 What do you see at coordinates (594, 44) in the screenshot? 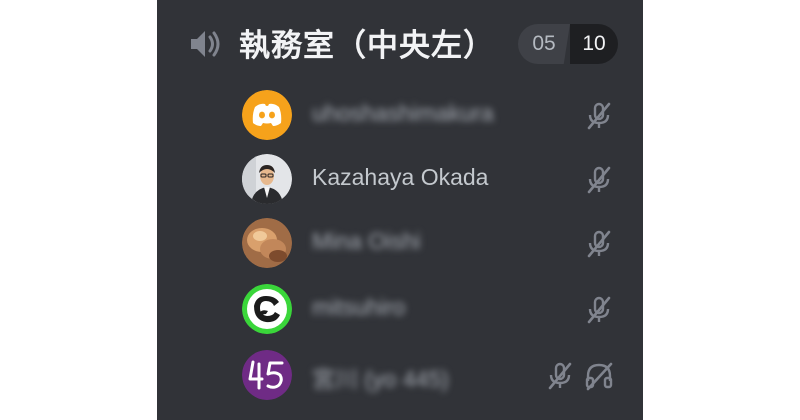
I see `user-limit: 10` at bounding box center [594, 44].